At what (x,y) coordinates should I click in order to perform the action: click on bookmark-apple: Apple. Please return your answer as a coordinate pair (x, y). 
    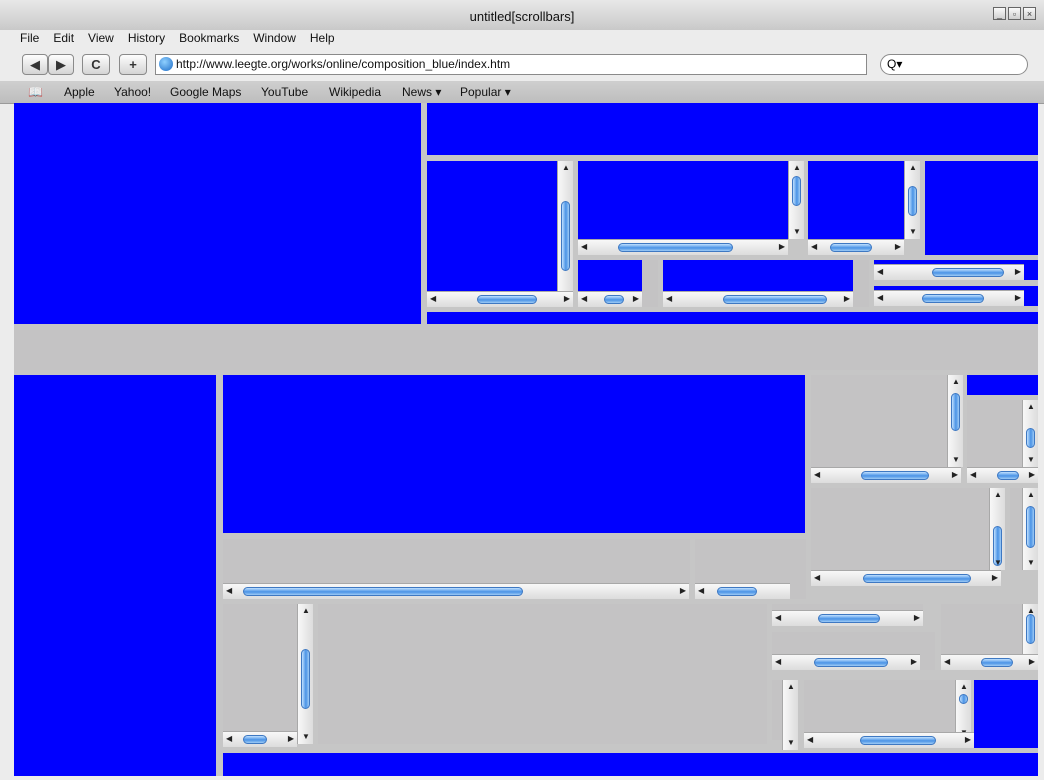
    Looking at the image, I should click on (79, 92).